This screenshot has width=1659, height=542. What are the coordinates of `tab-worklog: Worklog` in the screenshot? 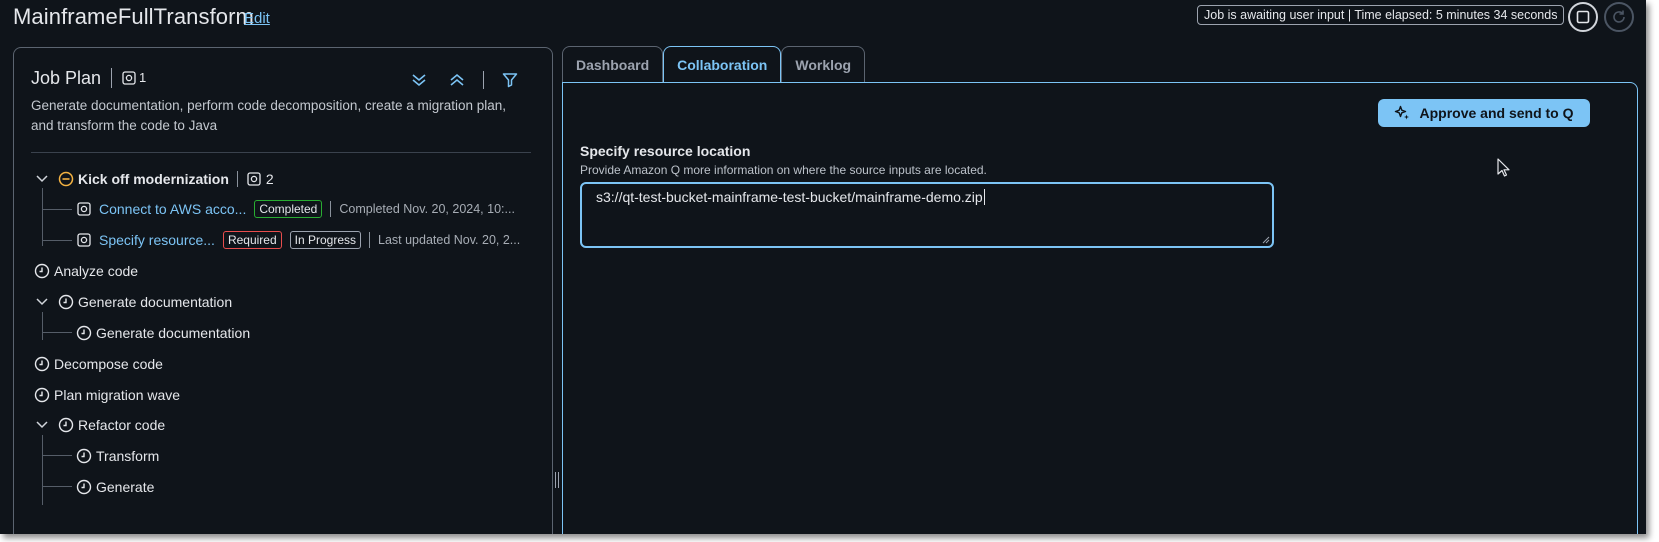 It's located at (823, 64).